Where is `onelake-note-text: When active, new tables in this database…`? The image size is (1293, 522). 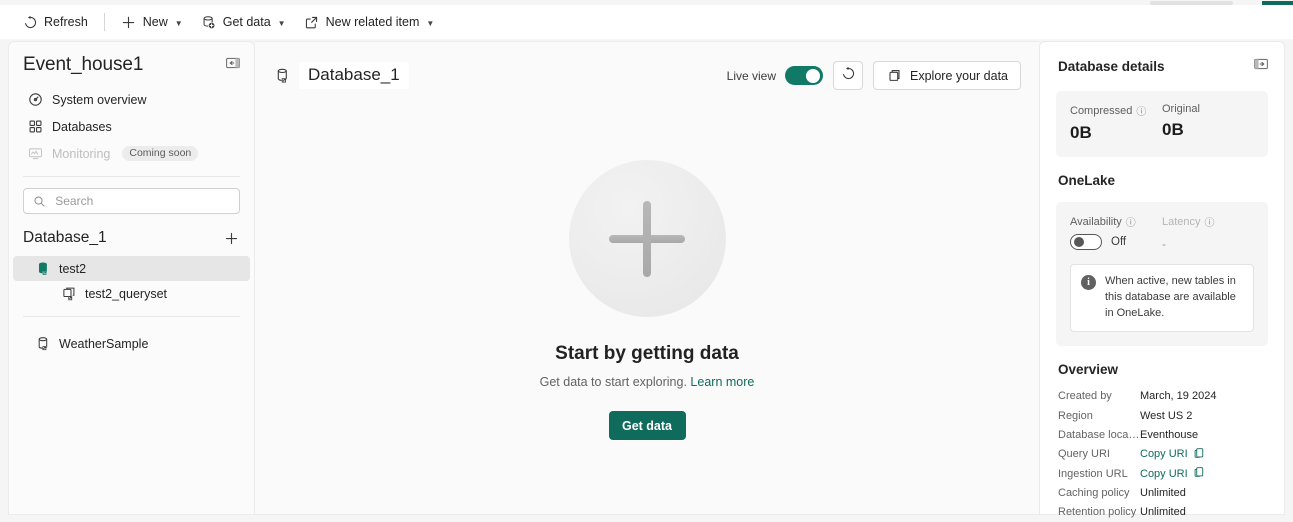 onelake-note-text: When active, new tables in this database… is located at coordinates (1170, 297).